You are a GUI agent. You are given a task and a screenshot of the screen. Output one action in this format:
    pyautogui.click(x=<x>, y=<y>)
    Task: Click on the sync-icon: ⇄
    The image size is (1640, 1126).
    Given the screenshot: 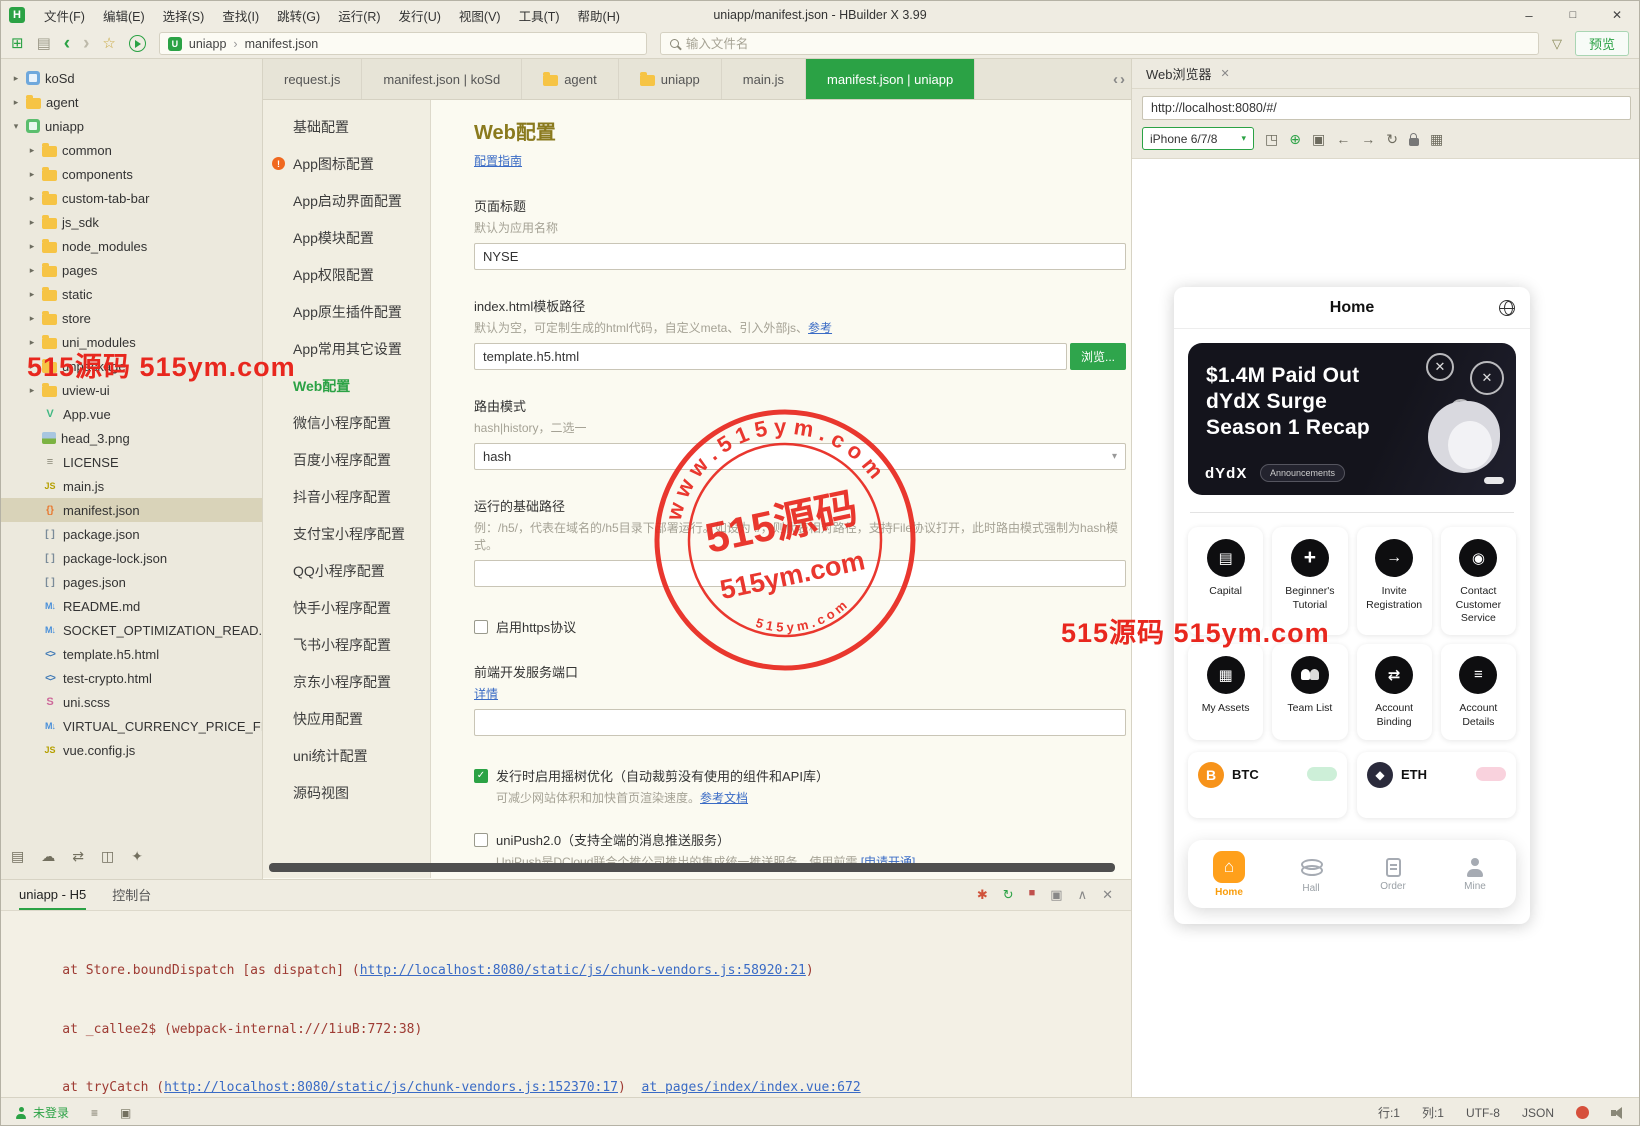 What is the action you would take?
    pyautogui.click(x=78, y=856)
    